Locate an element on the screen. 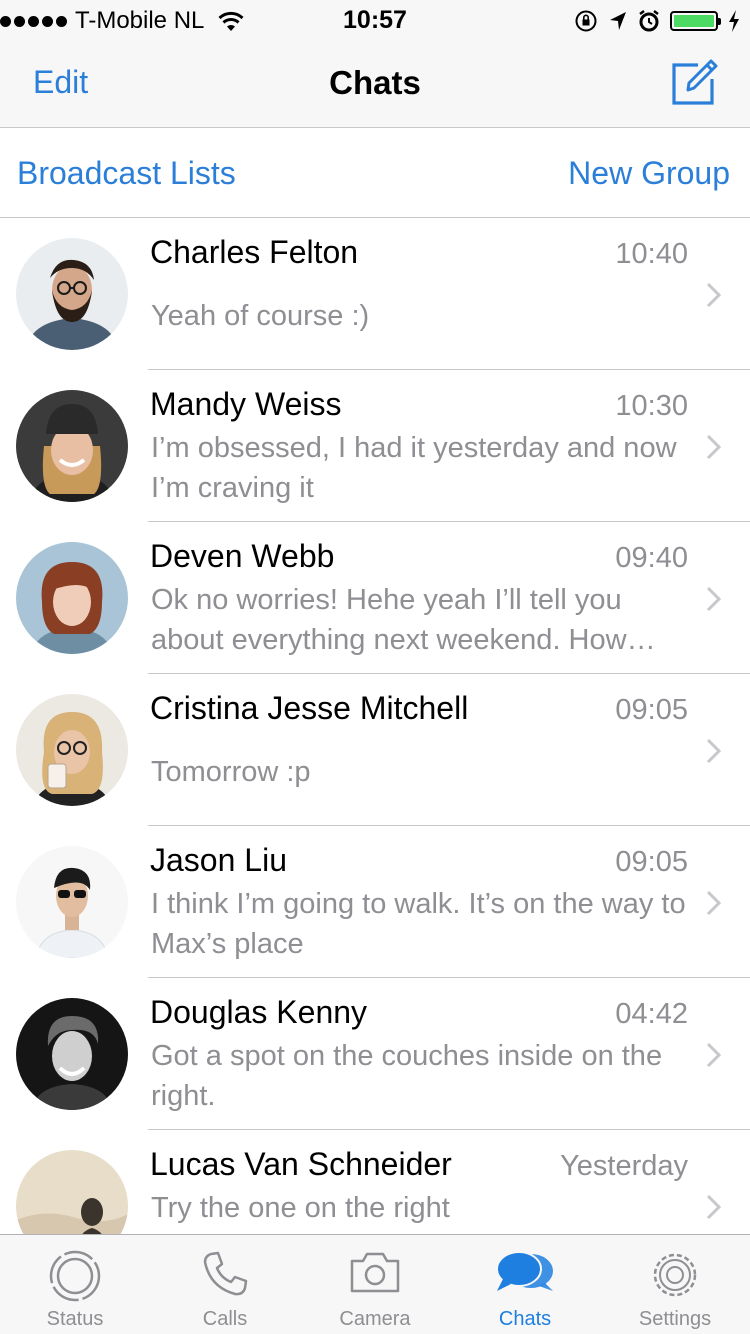 Image resolution: width=750 pixels, height=1334 pixels. navigation-bar: Edit Chats is located at coordinates (375, 84).